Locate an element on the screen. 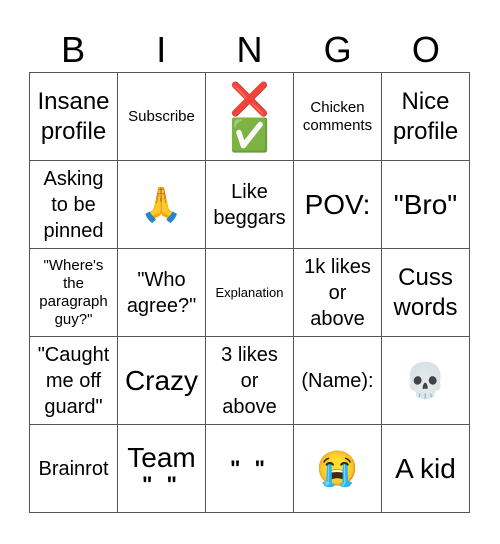 The image size is (500, 544). bingo-cell-b1: Insane profile is located at coordinates (74, 117).